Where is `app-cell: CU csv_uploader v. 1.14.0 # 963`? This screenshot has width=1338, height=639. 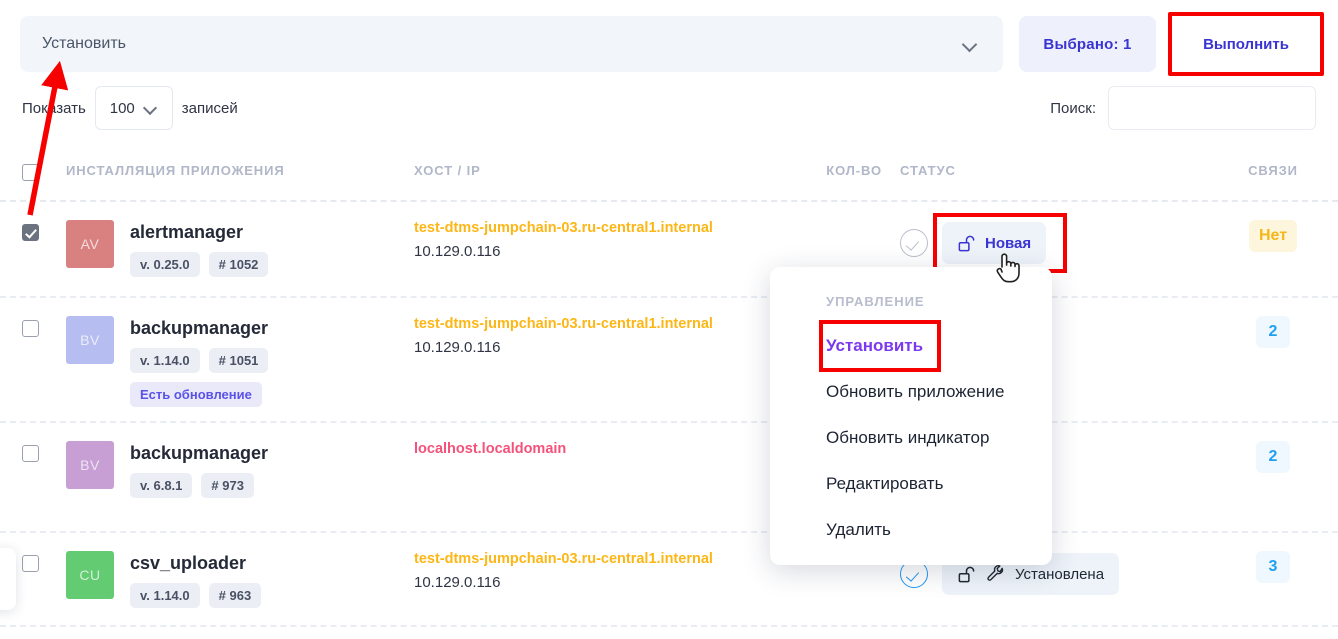
app-cell: CU csv_uploader v. 1.14.0 # 963 is located at coordinates (240, 579).